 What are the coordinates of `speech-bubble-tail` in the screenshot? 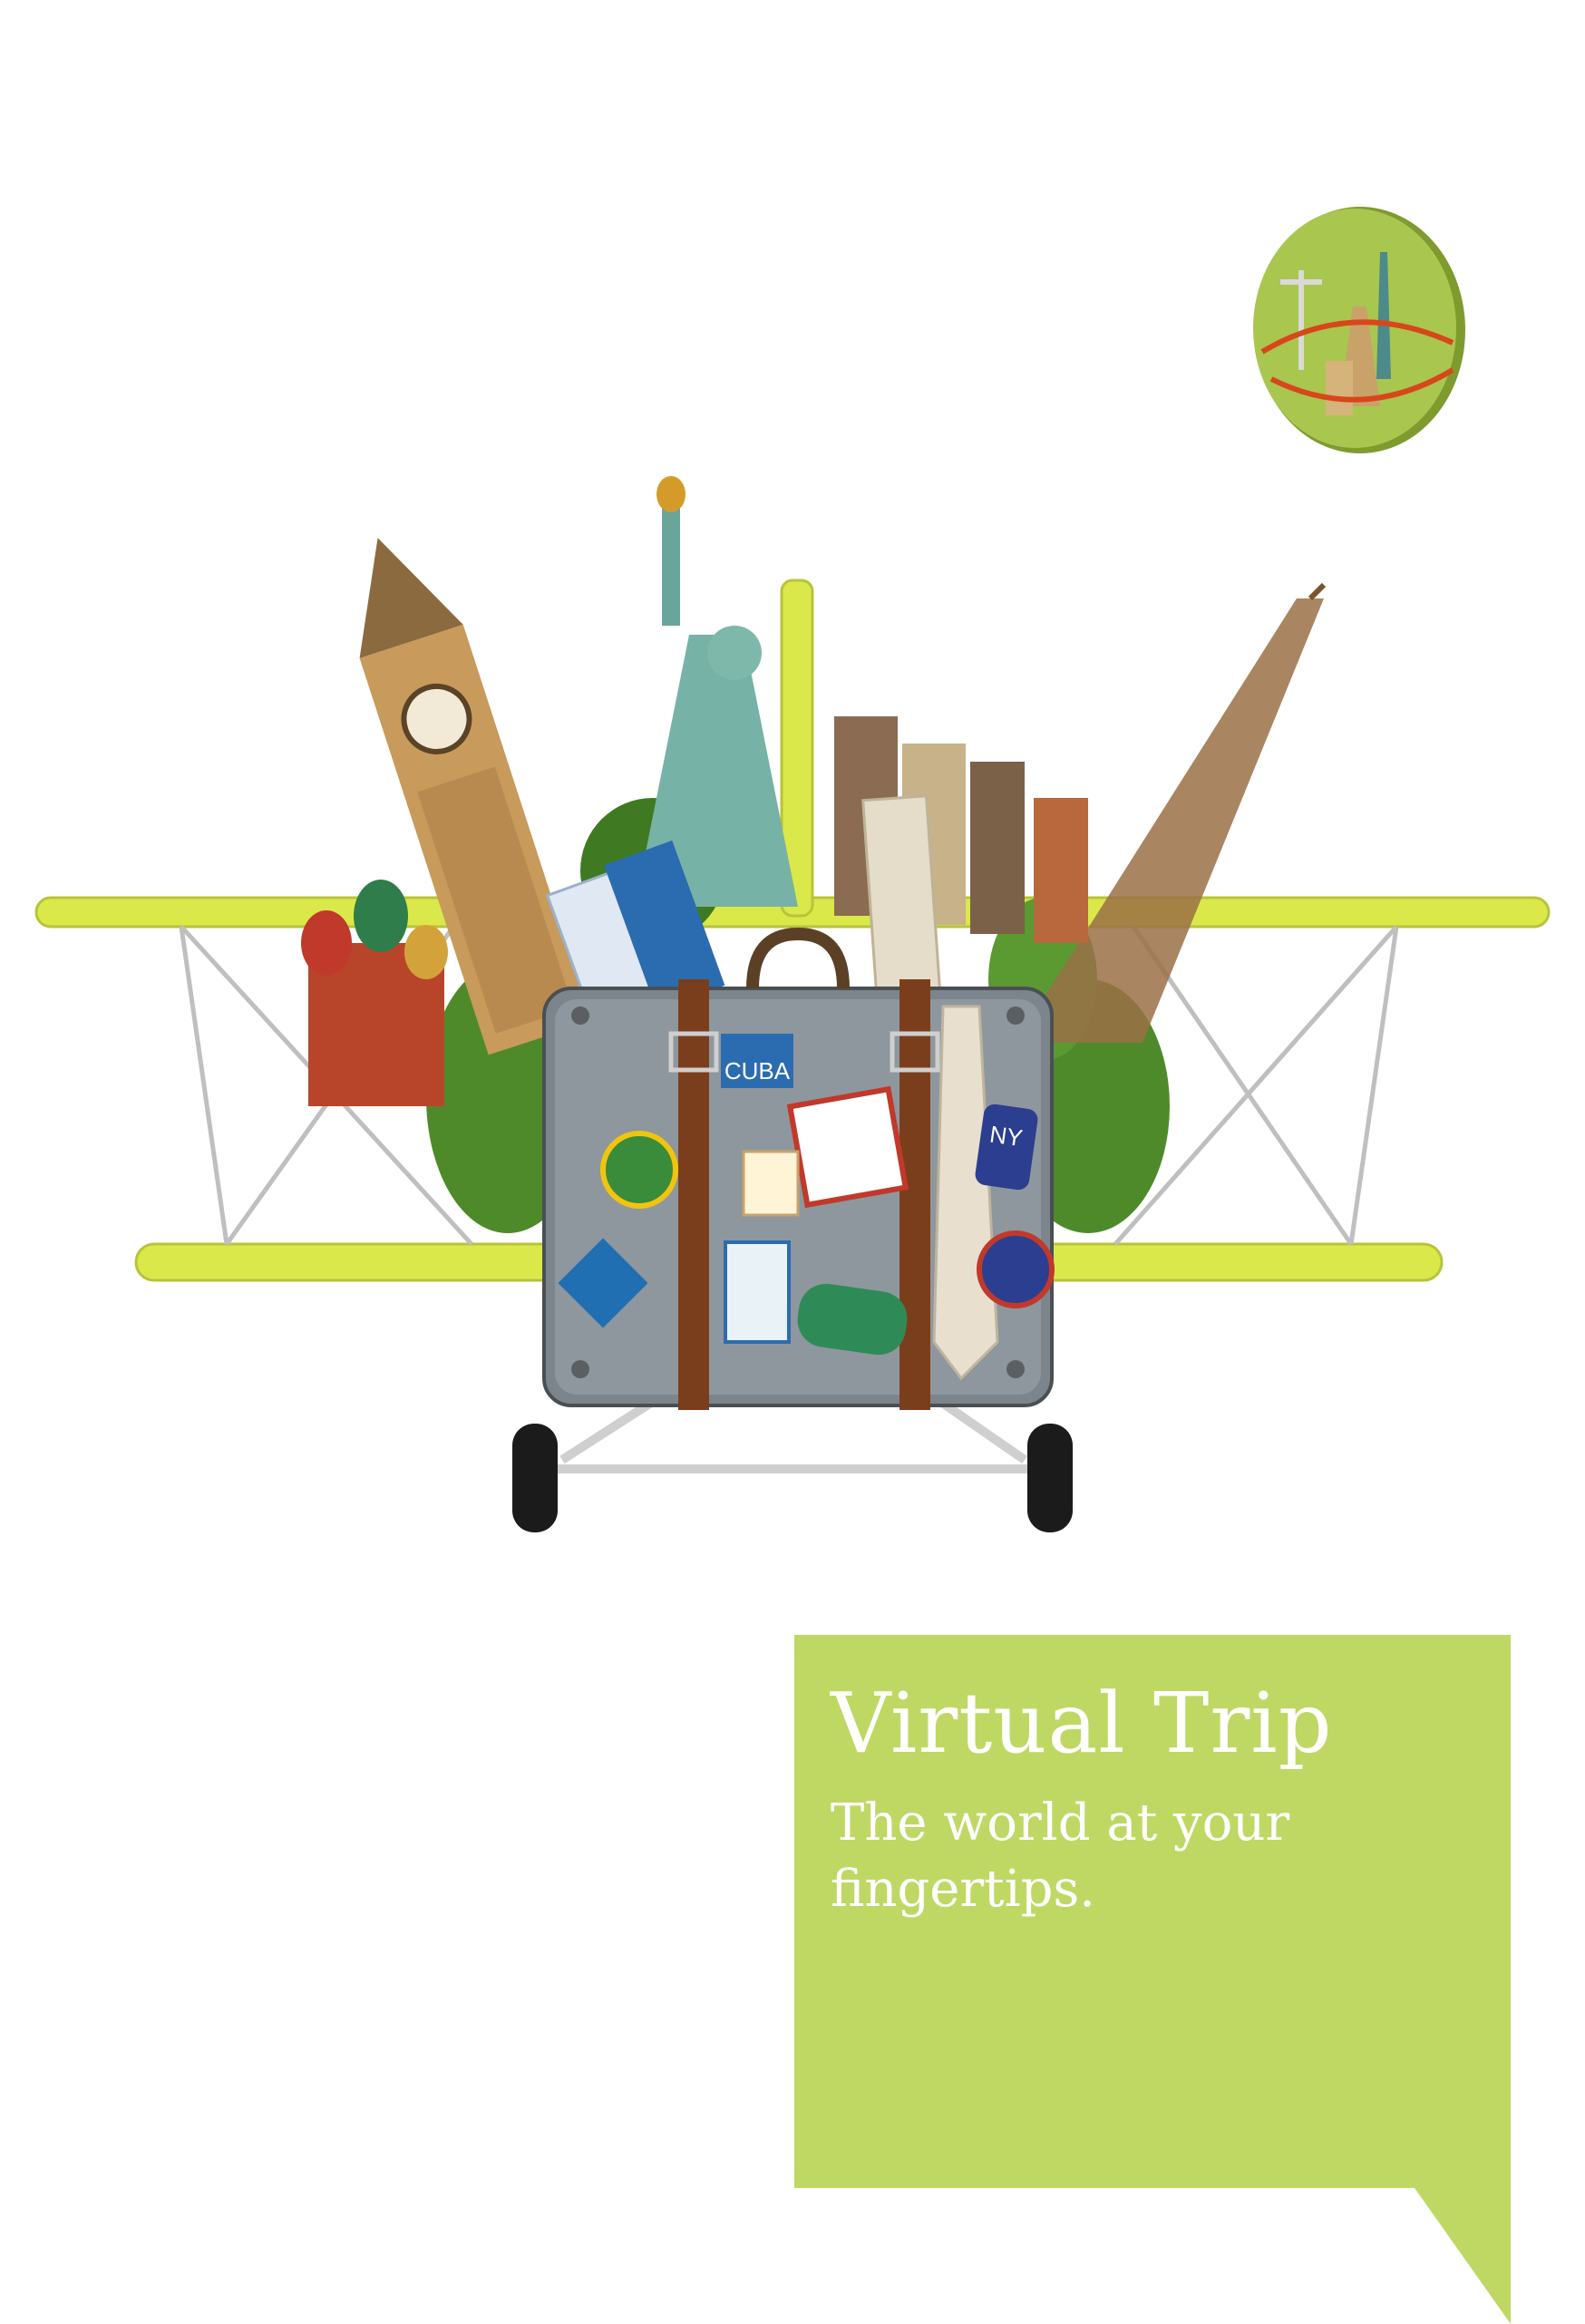 It's located at (1463, 2256).